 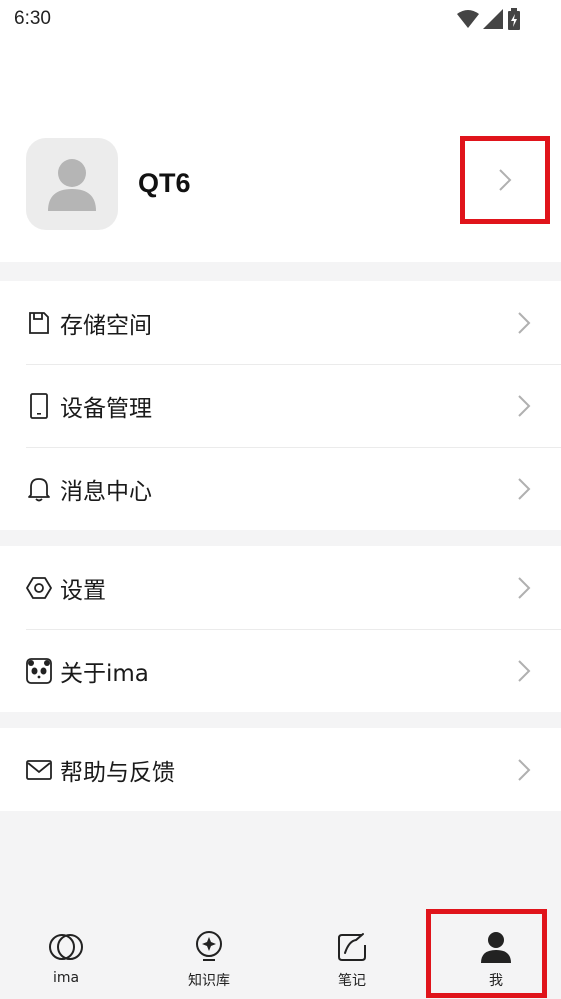 I want to click on status-icons, so click(x=489, y=21).